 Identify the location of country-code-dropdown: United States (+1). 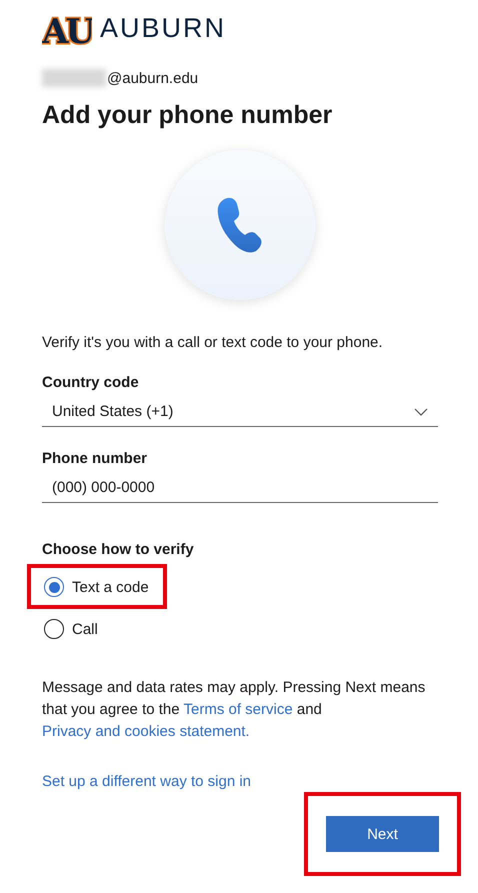
(240, 412).